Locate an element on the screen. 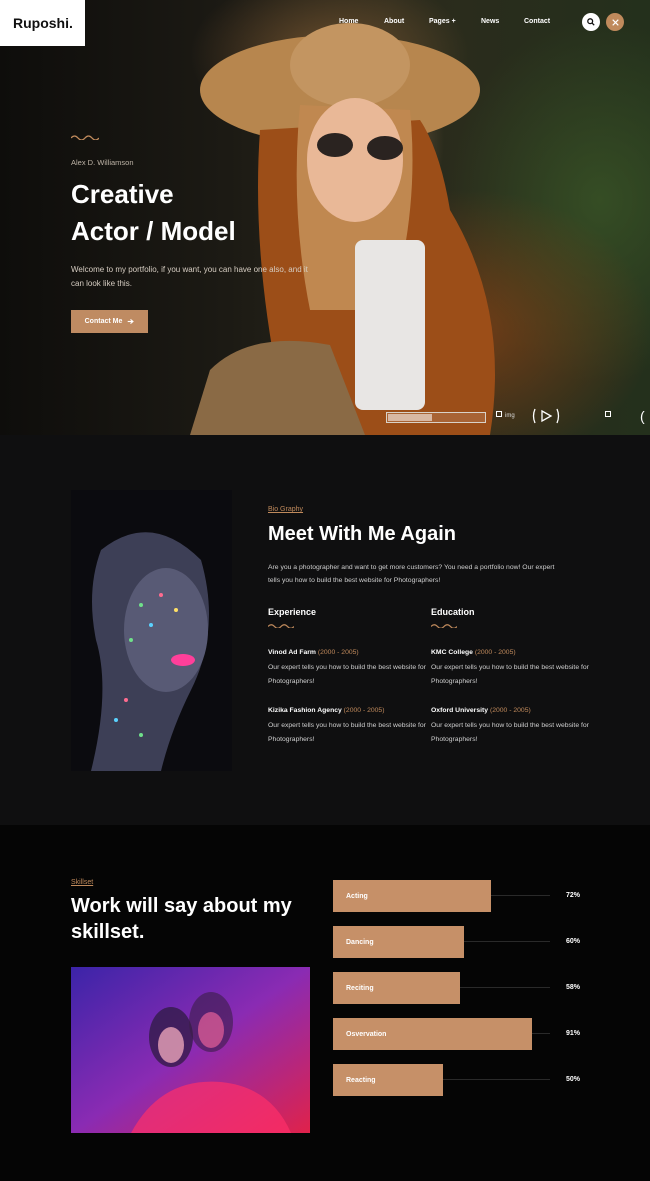  about-eyebrow-link: Bio Graphy is located at coordinates (285, 509).